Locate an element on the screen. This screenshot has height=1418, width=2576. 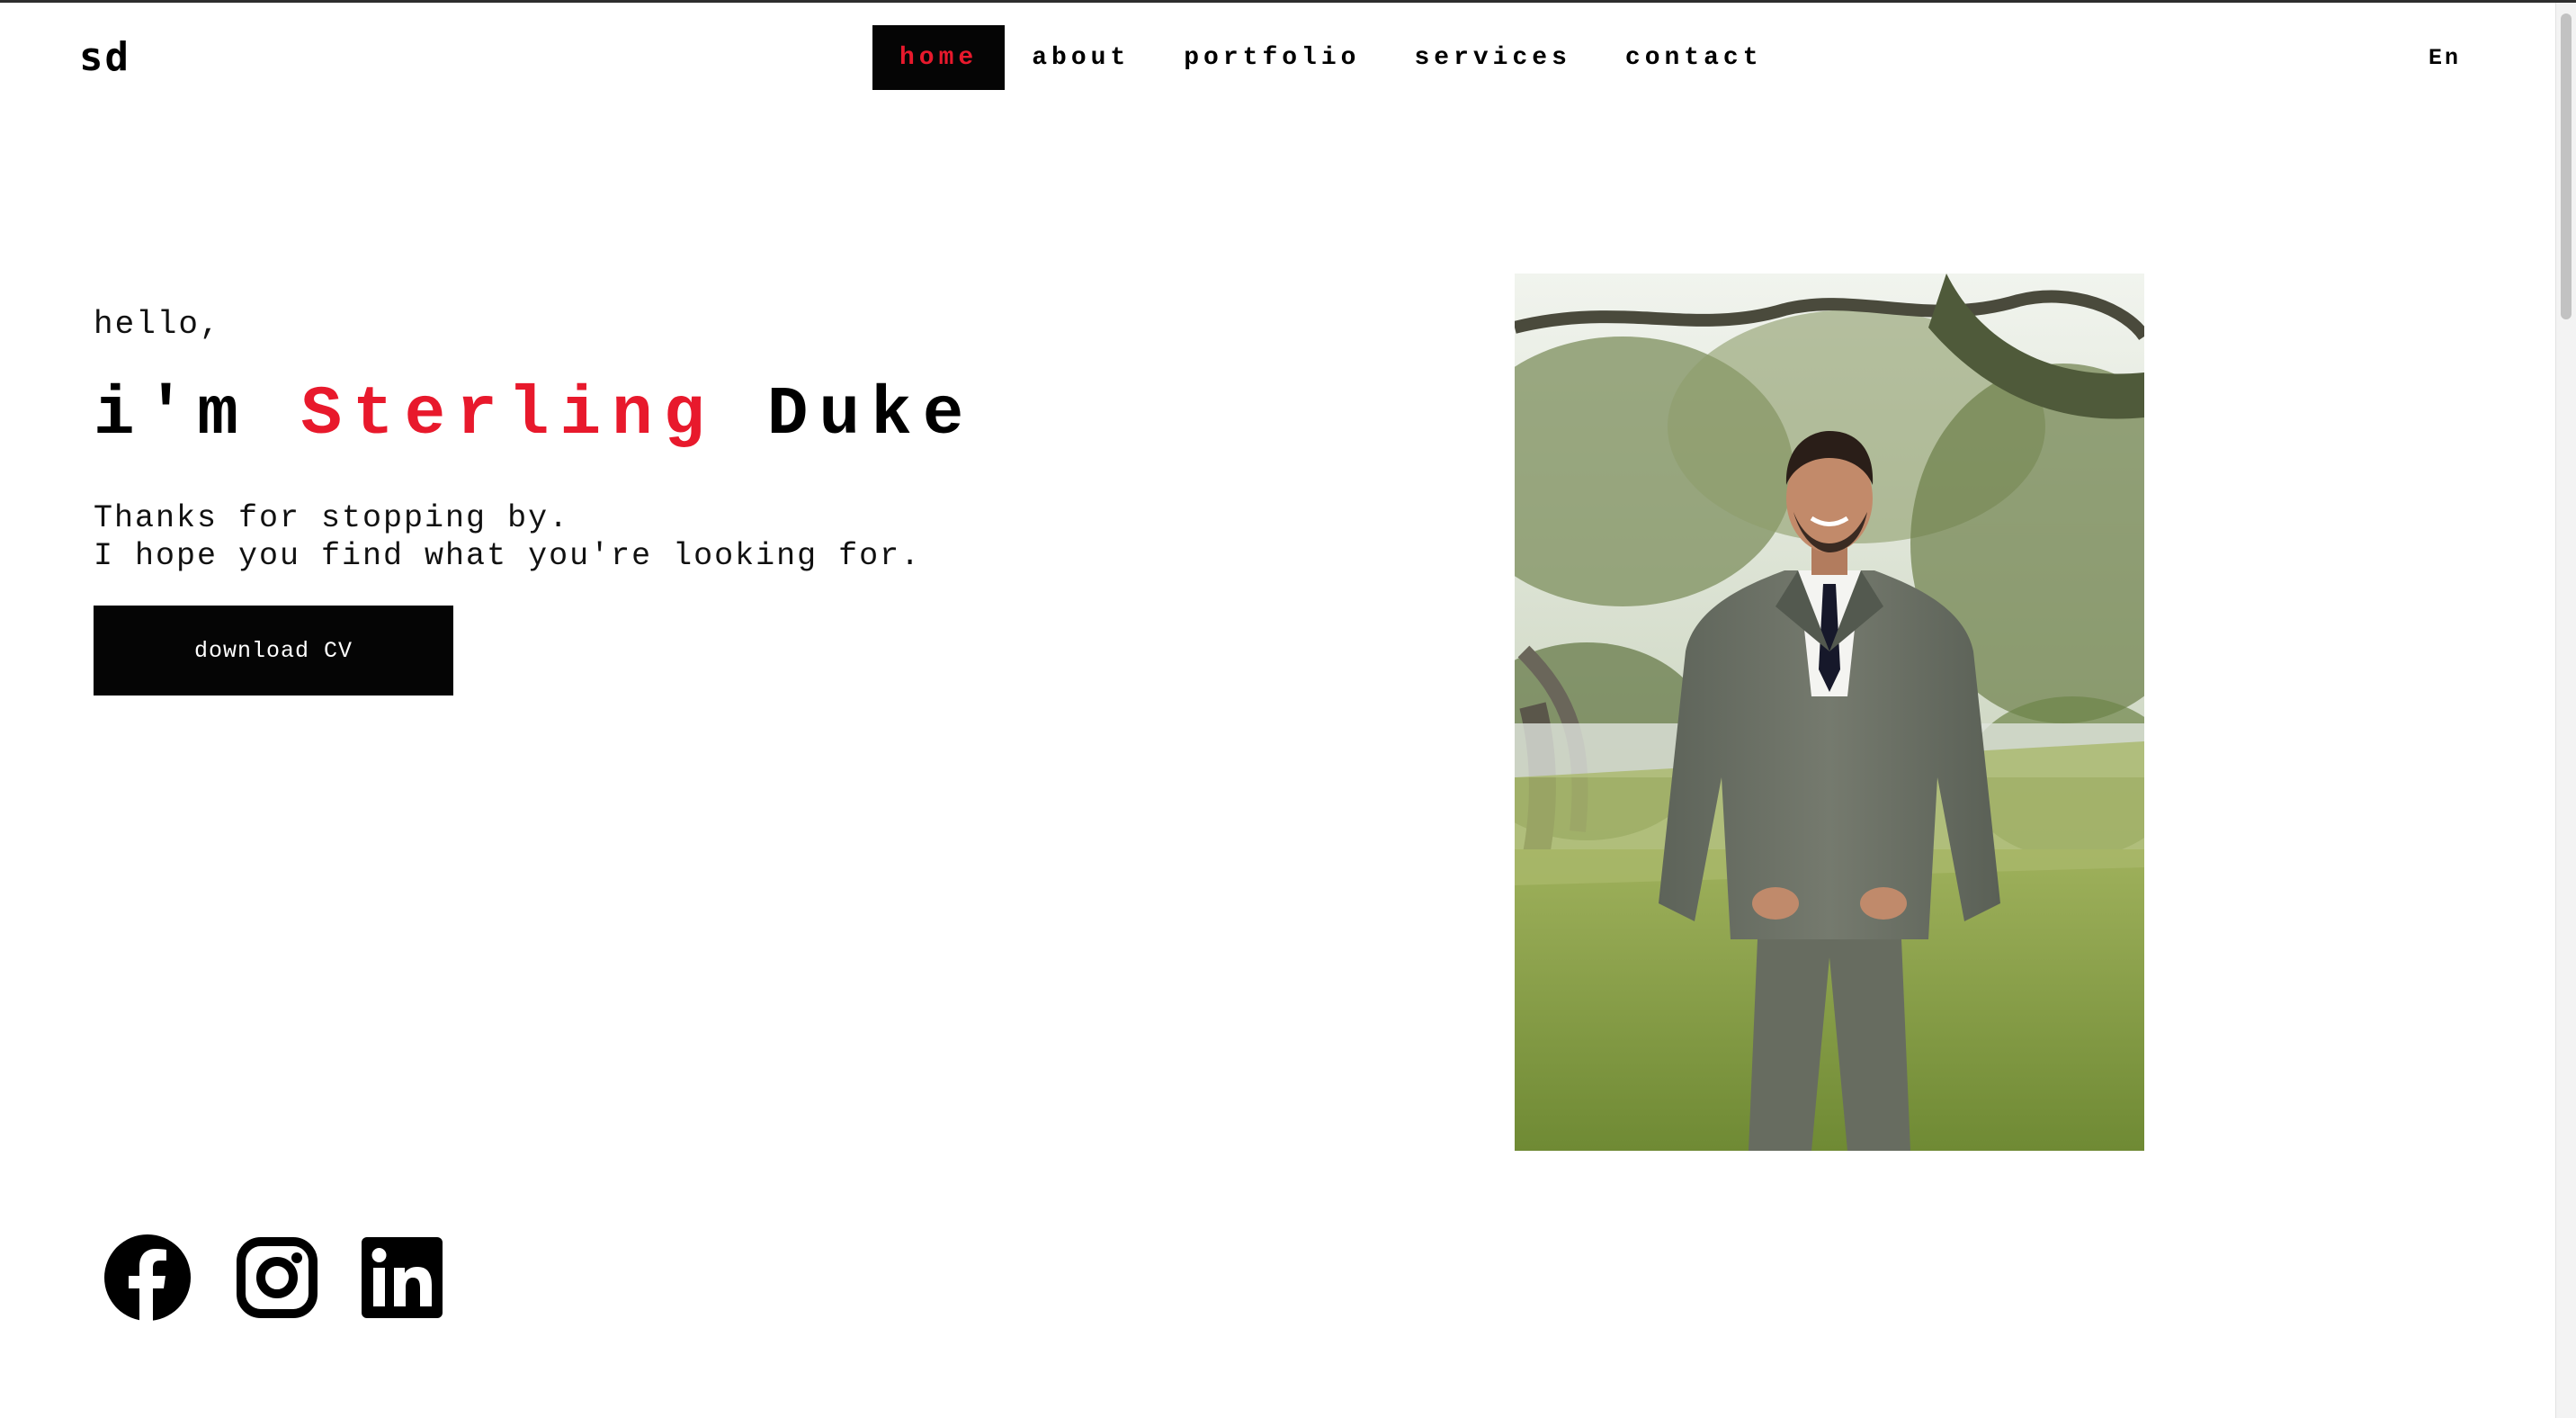
hero-headline: i'm Sterling Duke is located at coordinates (534, 415).